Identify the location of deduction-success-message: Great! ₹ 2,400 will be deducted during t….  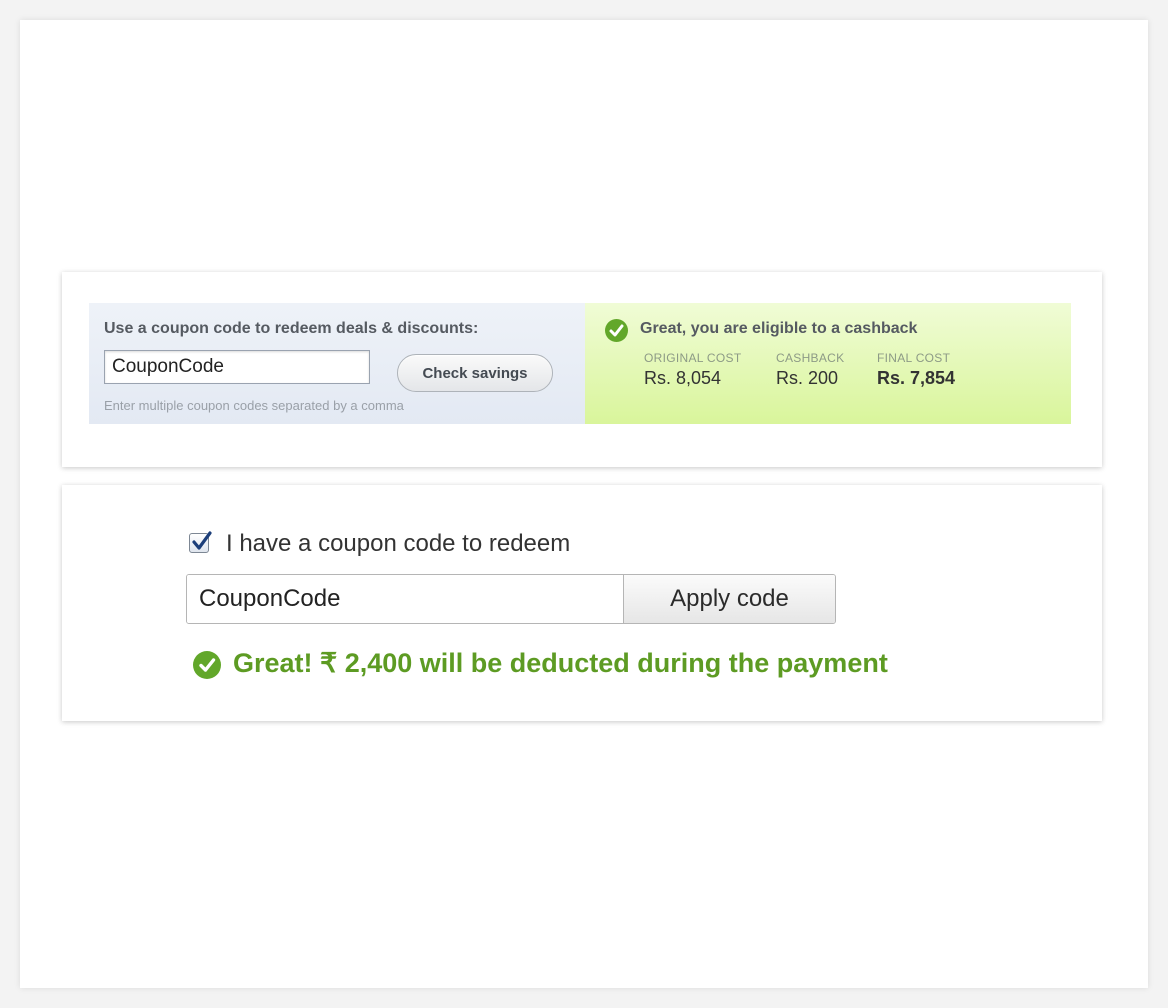
(560, 663).